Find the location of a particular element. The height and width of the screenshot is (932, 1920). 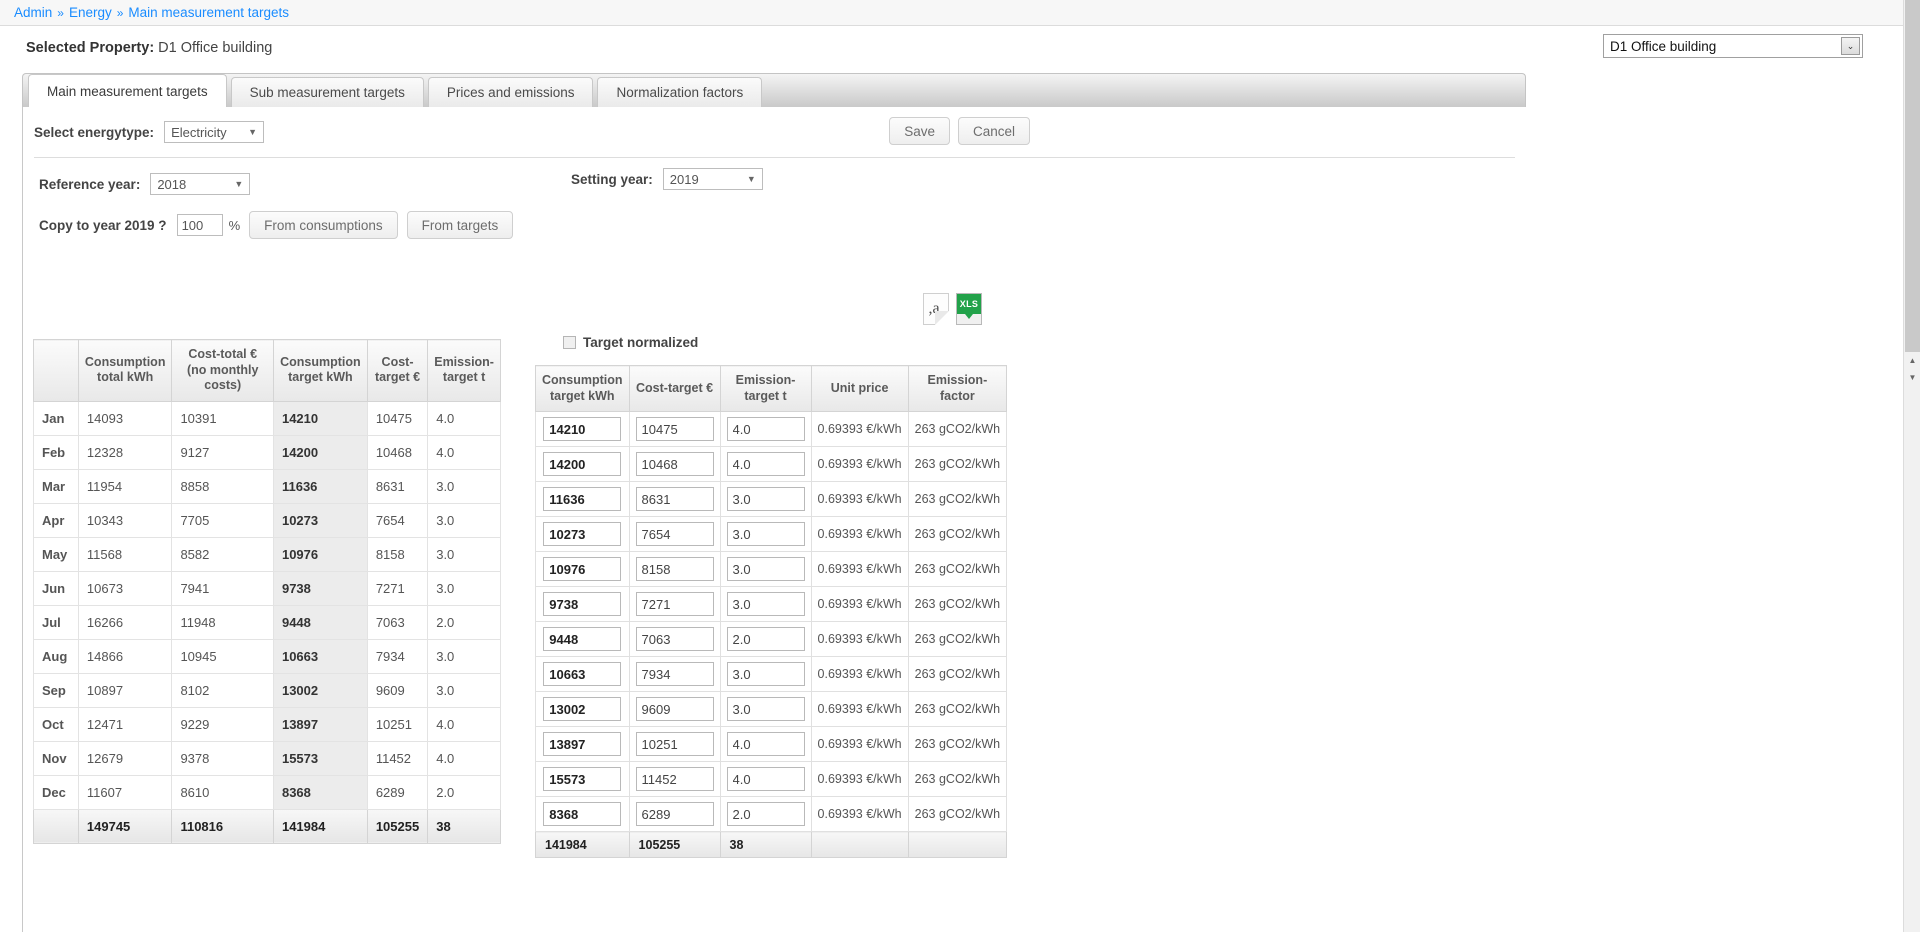

targets-total-emission-target: 38 is located at coordinates (765, 845).